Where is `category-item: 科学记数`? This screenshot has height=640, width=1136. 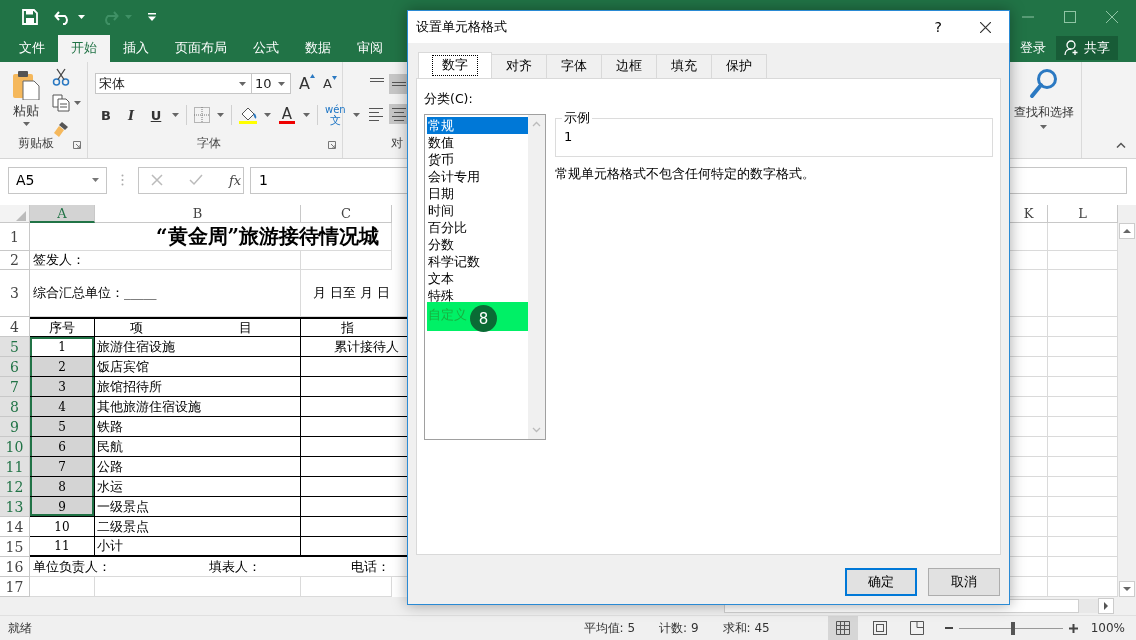 category-item: 科学记数 is located at coordinates (477, 261).